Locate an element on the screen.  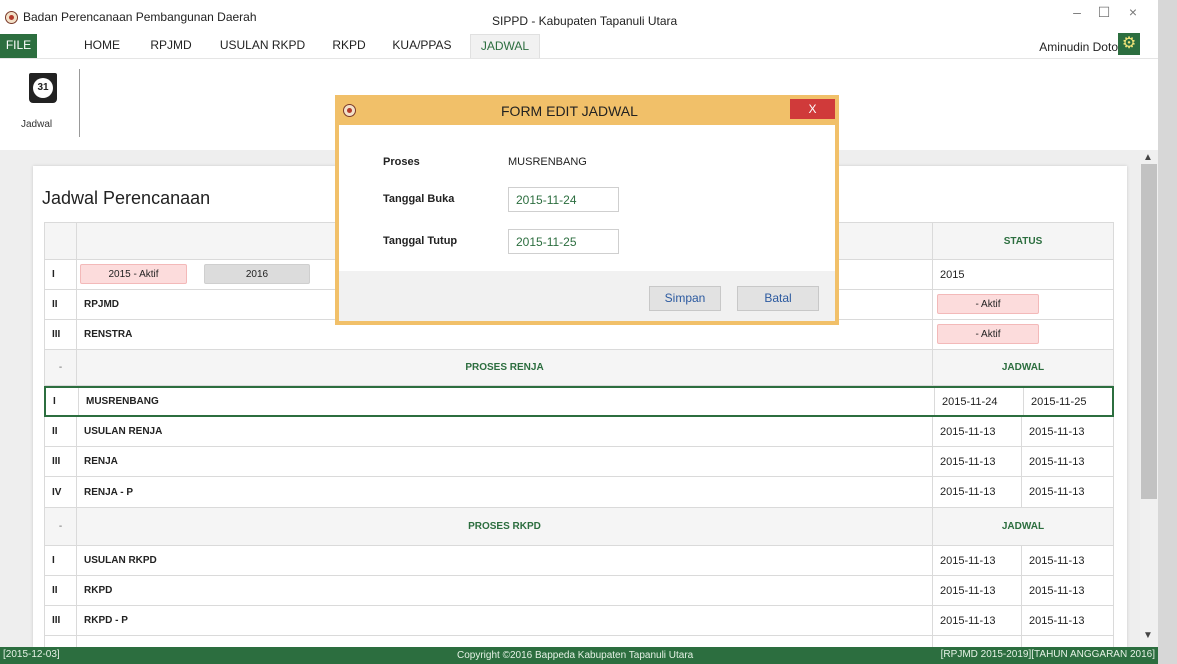
menu-rpjmd: RPJMD is located at coordinates (171, 46).